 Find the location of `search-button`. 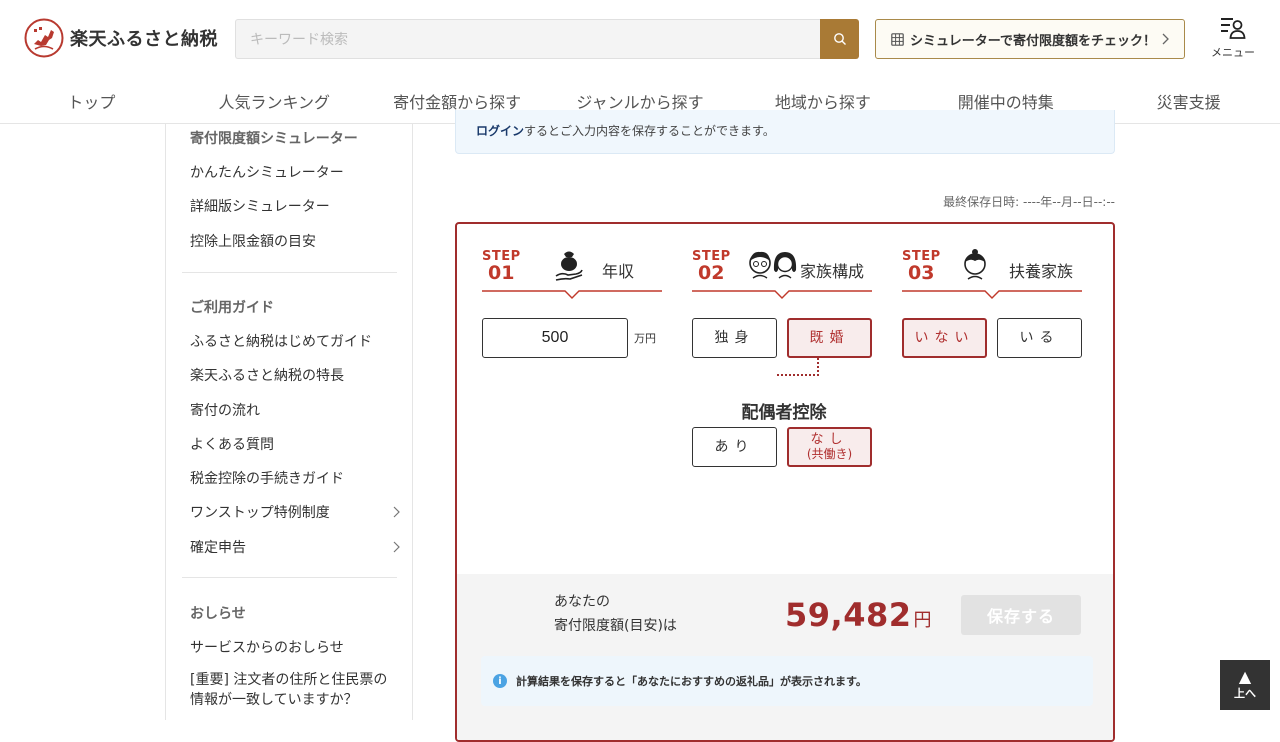

search-button is located at coordinates (839, 39).